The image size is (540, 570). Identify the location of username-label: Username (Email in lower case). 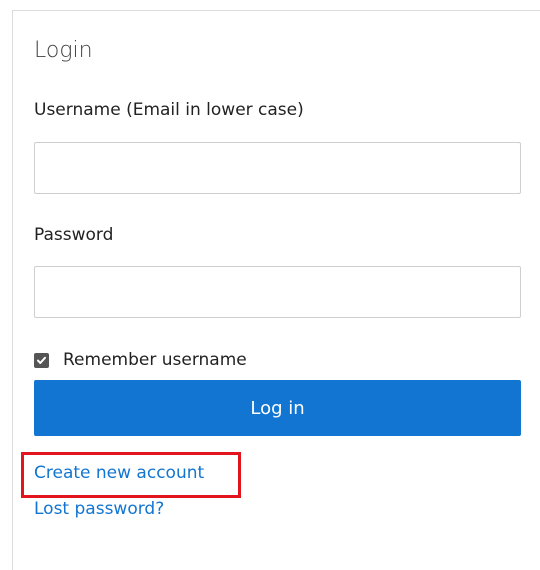
(169, 110).